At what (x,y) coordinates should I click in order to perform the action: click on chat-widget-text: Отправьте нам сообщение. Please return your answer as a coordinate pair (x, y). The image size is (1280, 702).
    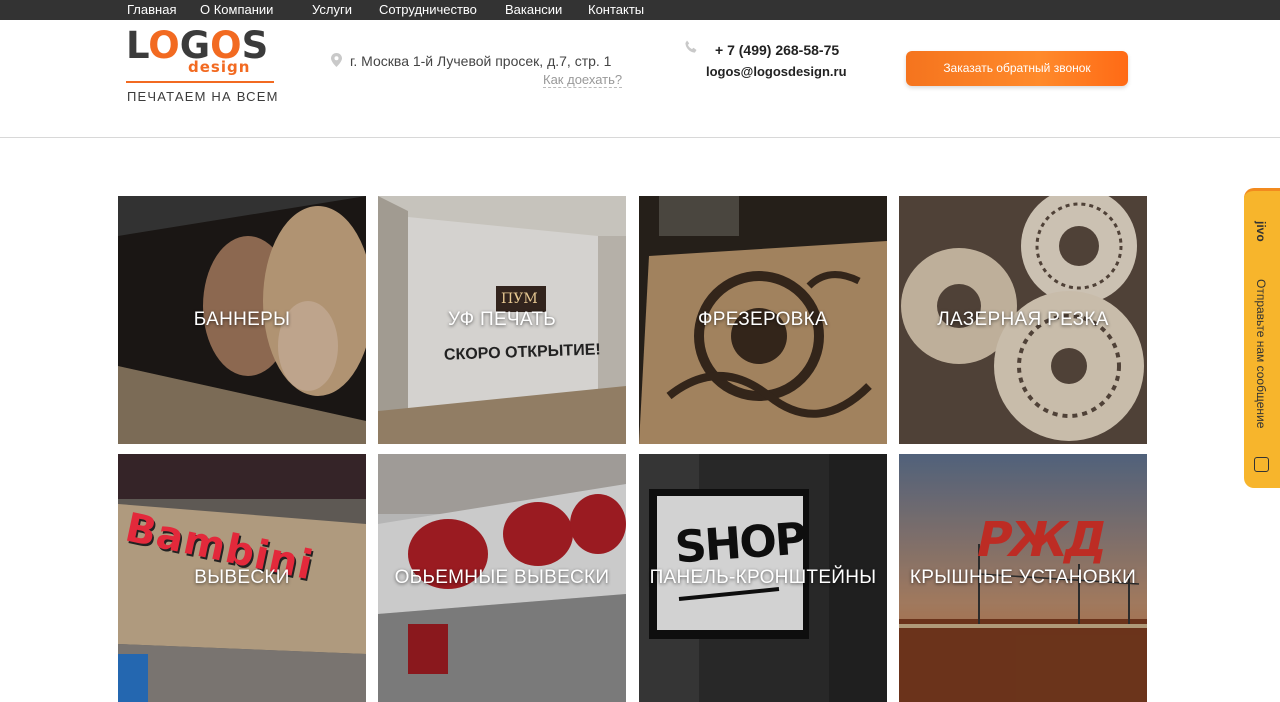
    Looking at the image, I should click on (1261, 354).